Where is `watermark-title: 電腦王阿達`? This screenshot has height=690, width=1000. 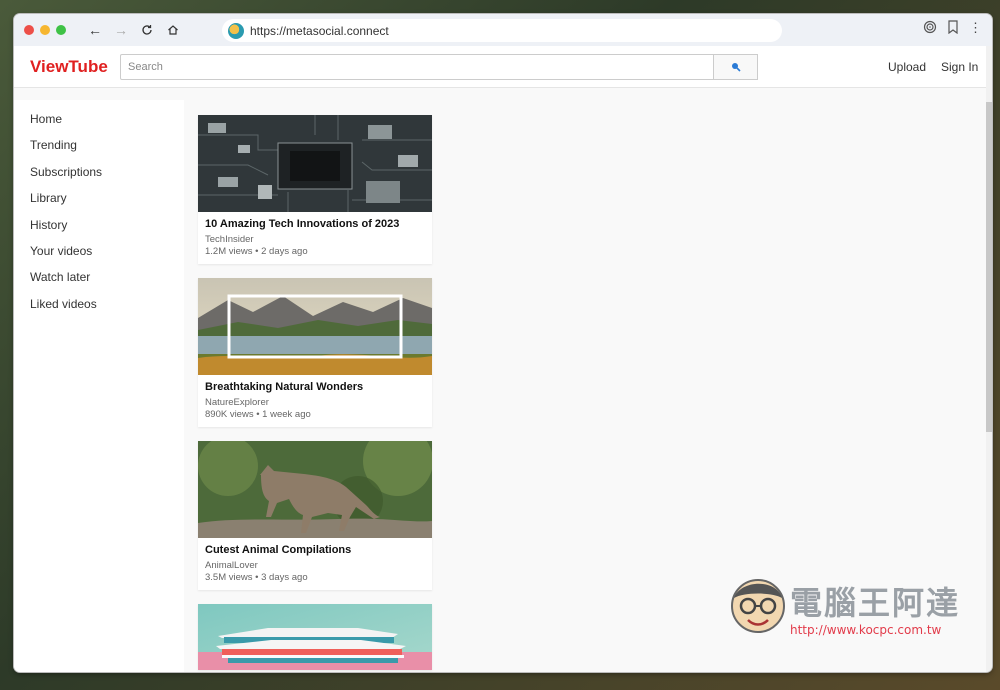 watermark-title: 電腦王阿達 is located at coordinates (875, 603).